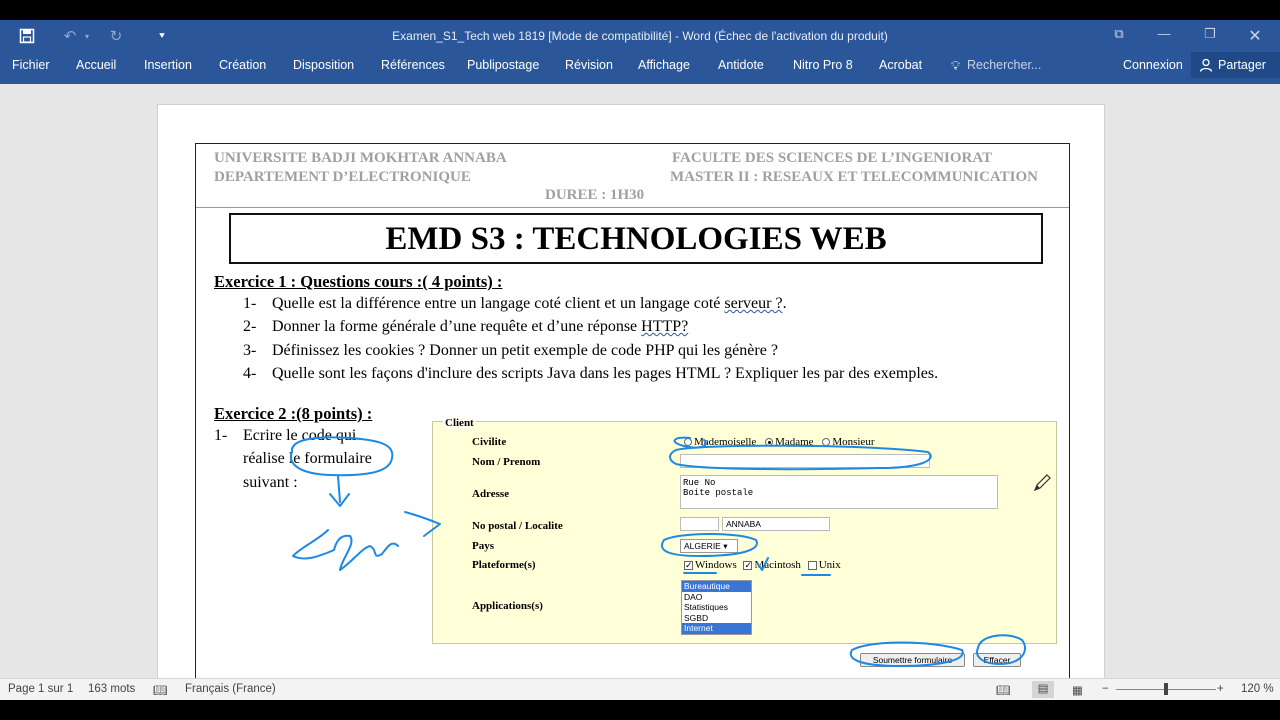 Image resolution: width=1280 pixels, height=720 pixels. I want to click on label-pays: Pays, so click(483, 546).